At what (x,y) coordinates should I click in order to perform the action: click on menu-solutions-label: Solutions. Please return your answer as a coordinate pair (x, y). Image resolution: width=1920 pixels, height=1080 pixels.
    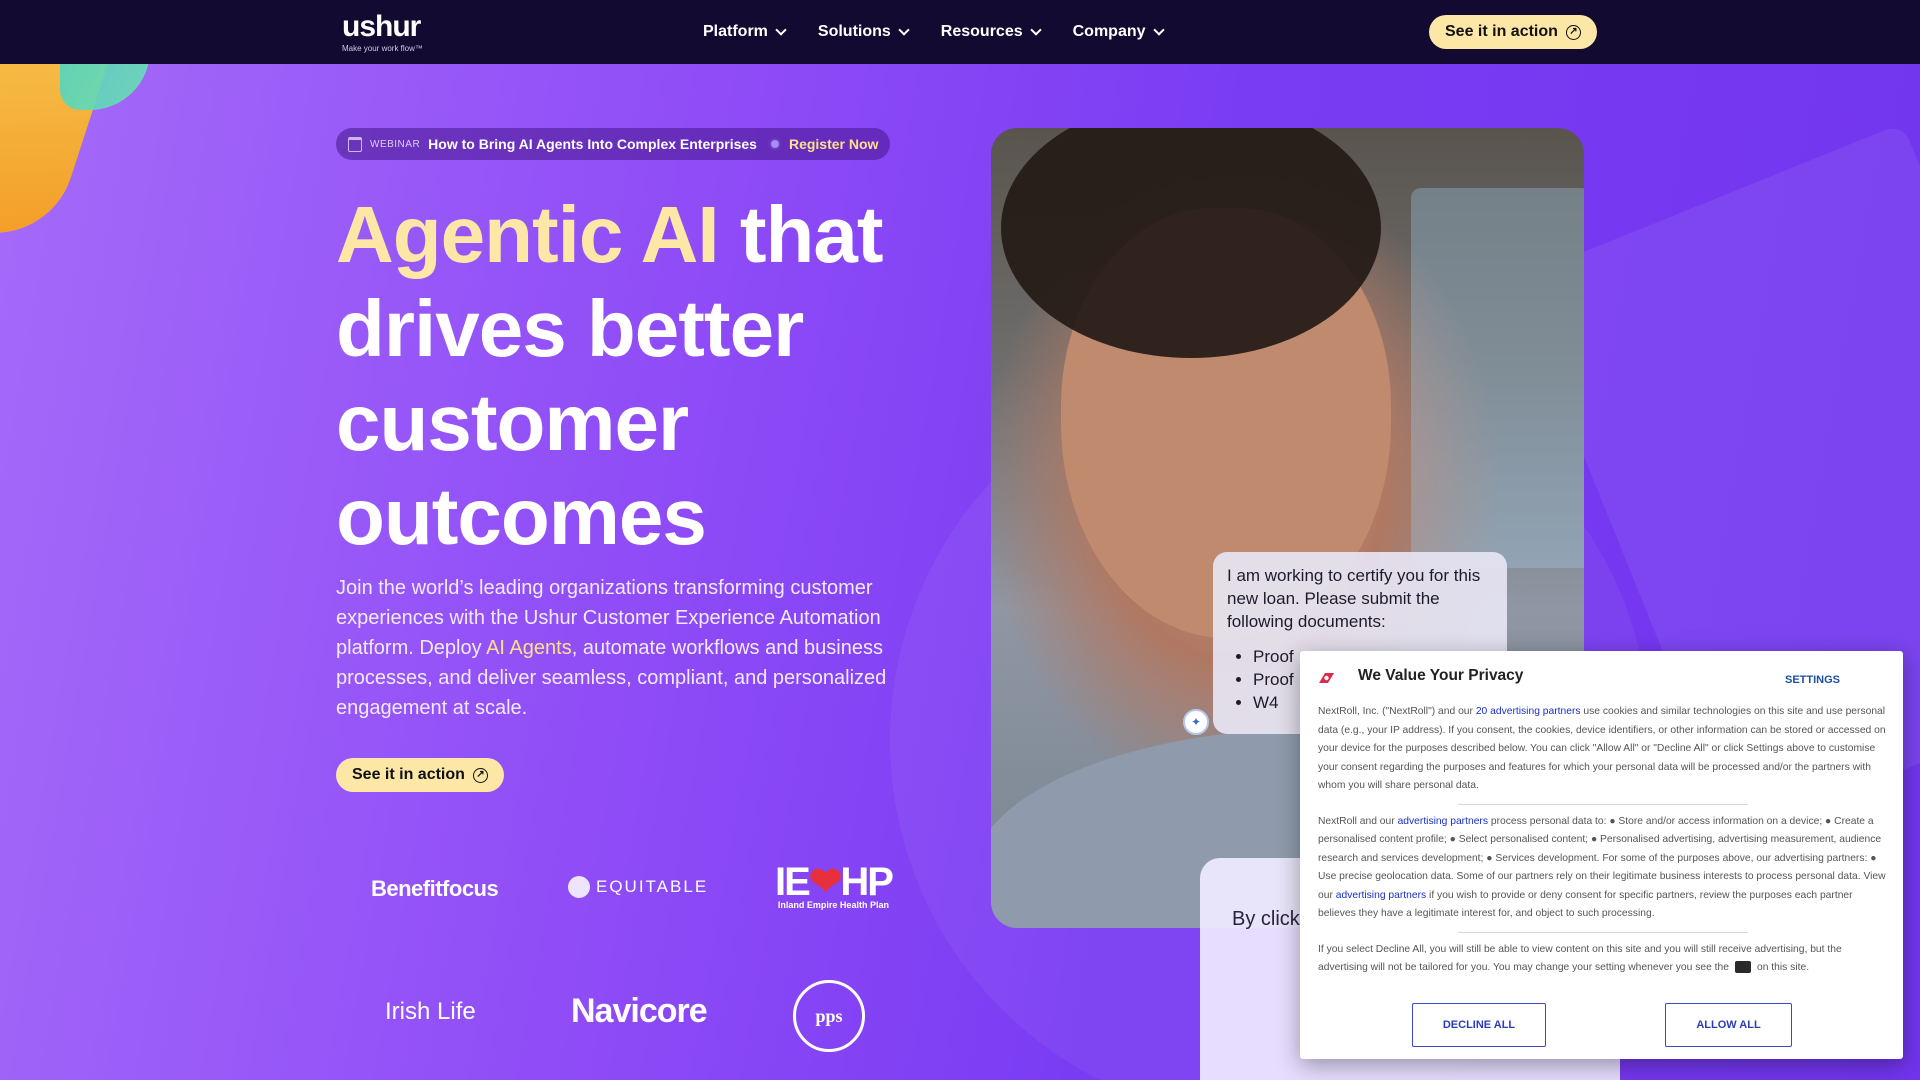
    Looking at the image, I should click on (854, 31).